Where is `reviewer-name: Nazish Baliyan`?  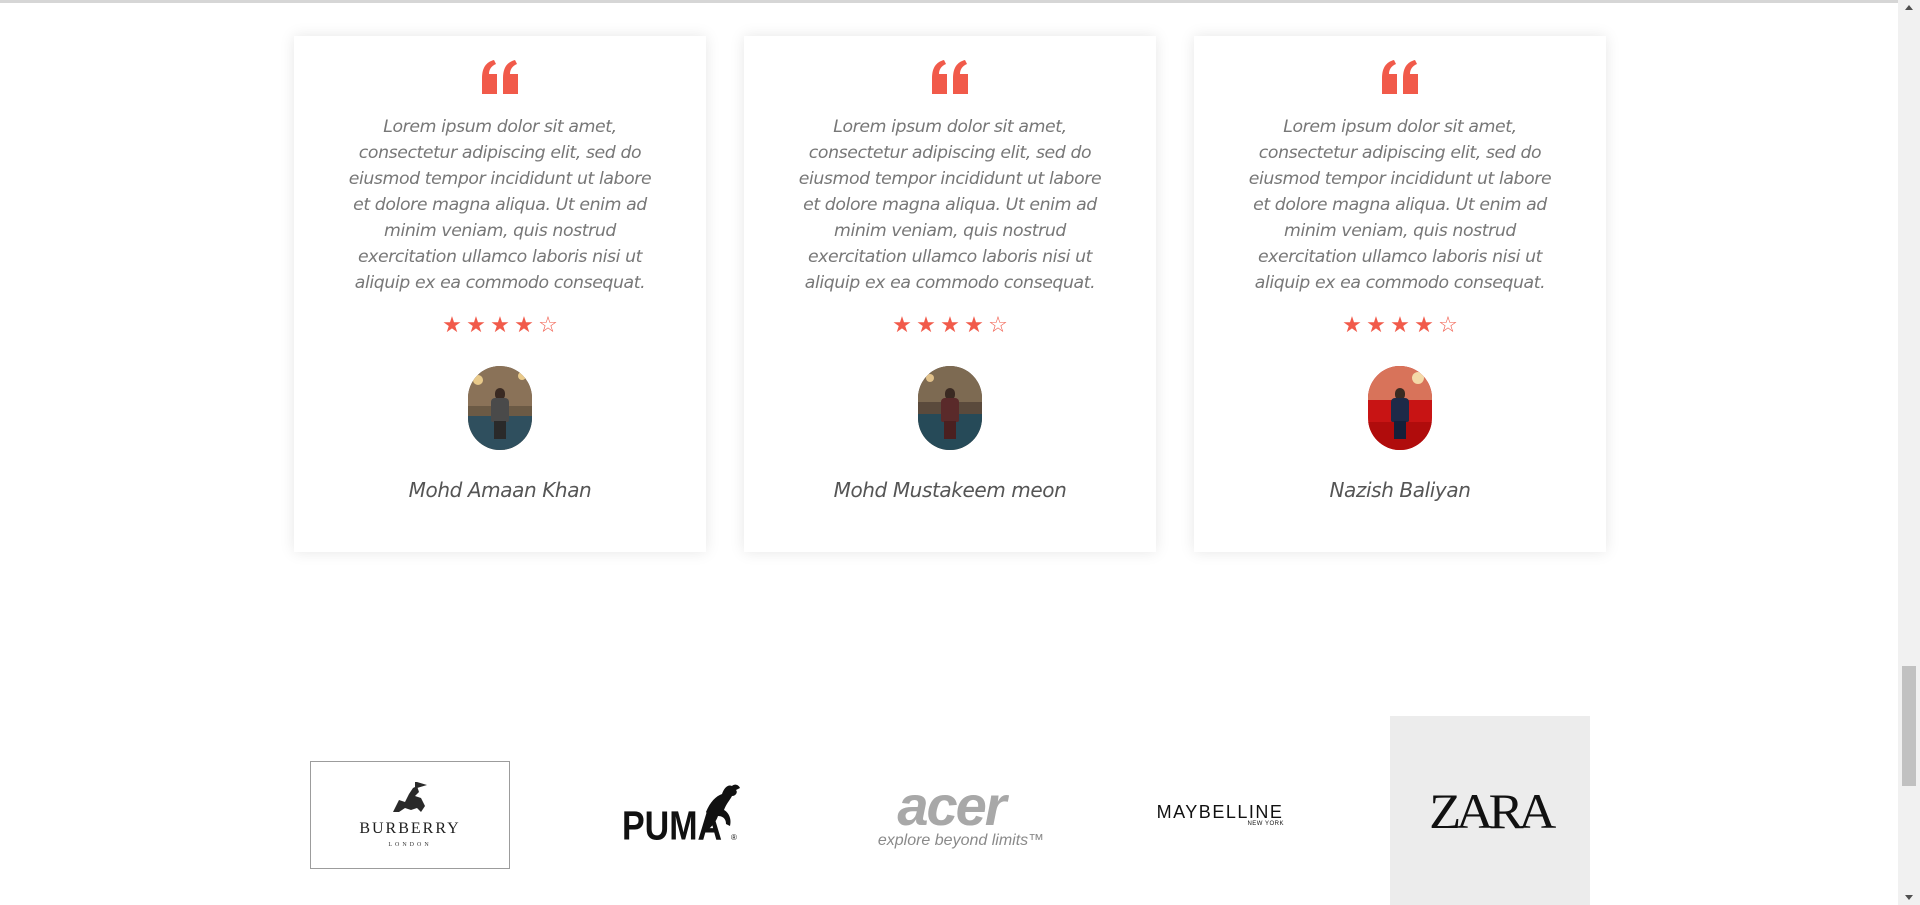
reviewer-name: Nazish Baliyan is located at coordinates (1400, 490).